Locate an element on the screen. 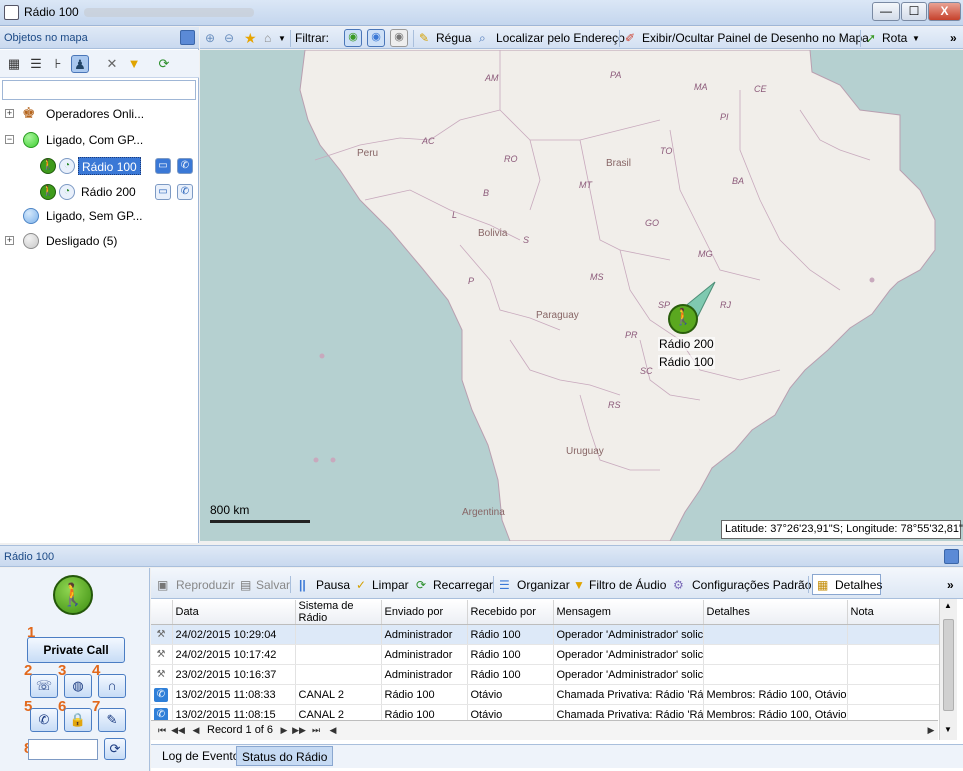  favorite-star-icon: ★ is located at coordinates (250, 38).